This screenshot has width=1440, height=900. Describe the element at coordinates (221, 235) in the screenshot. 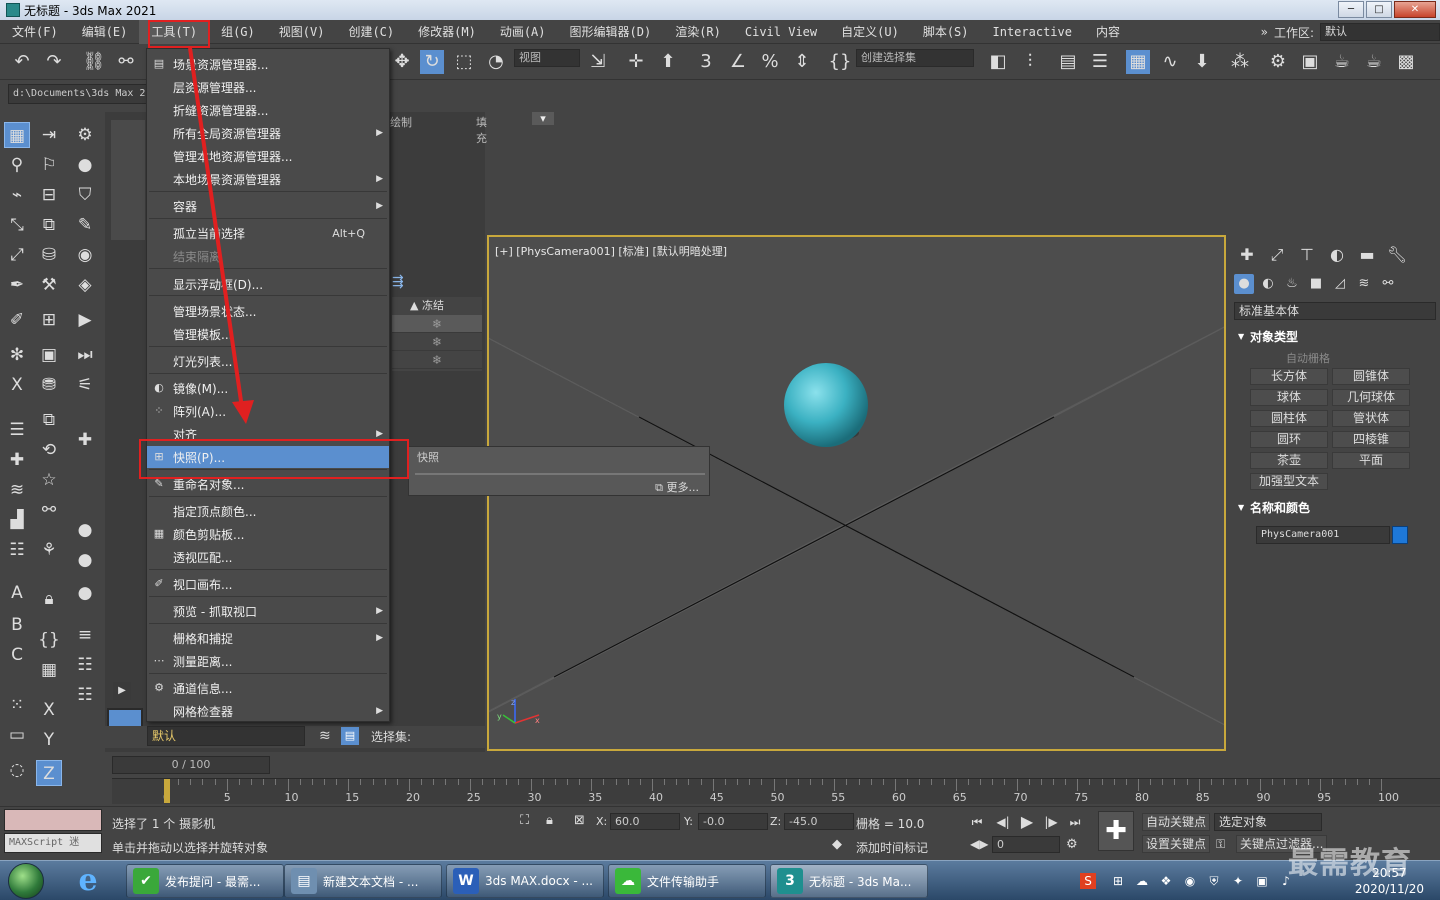

I see `annotation-arrow` at that location.